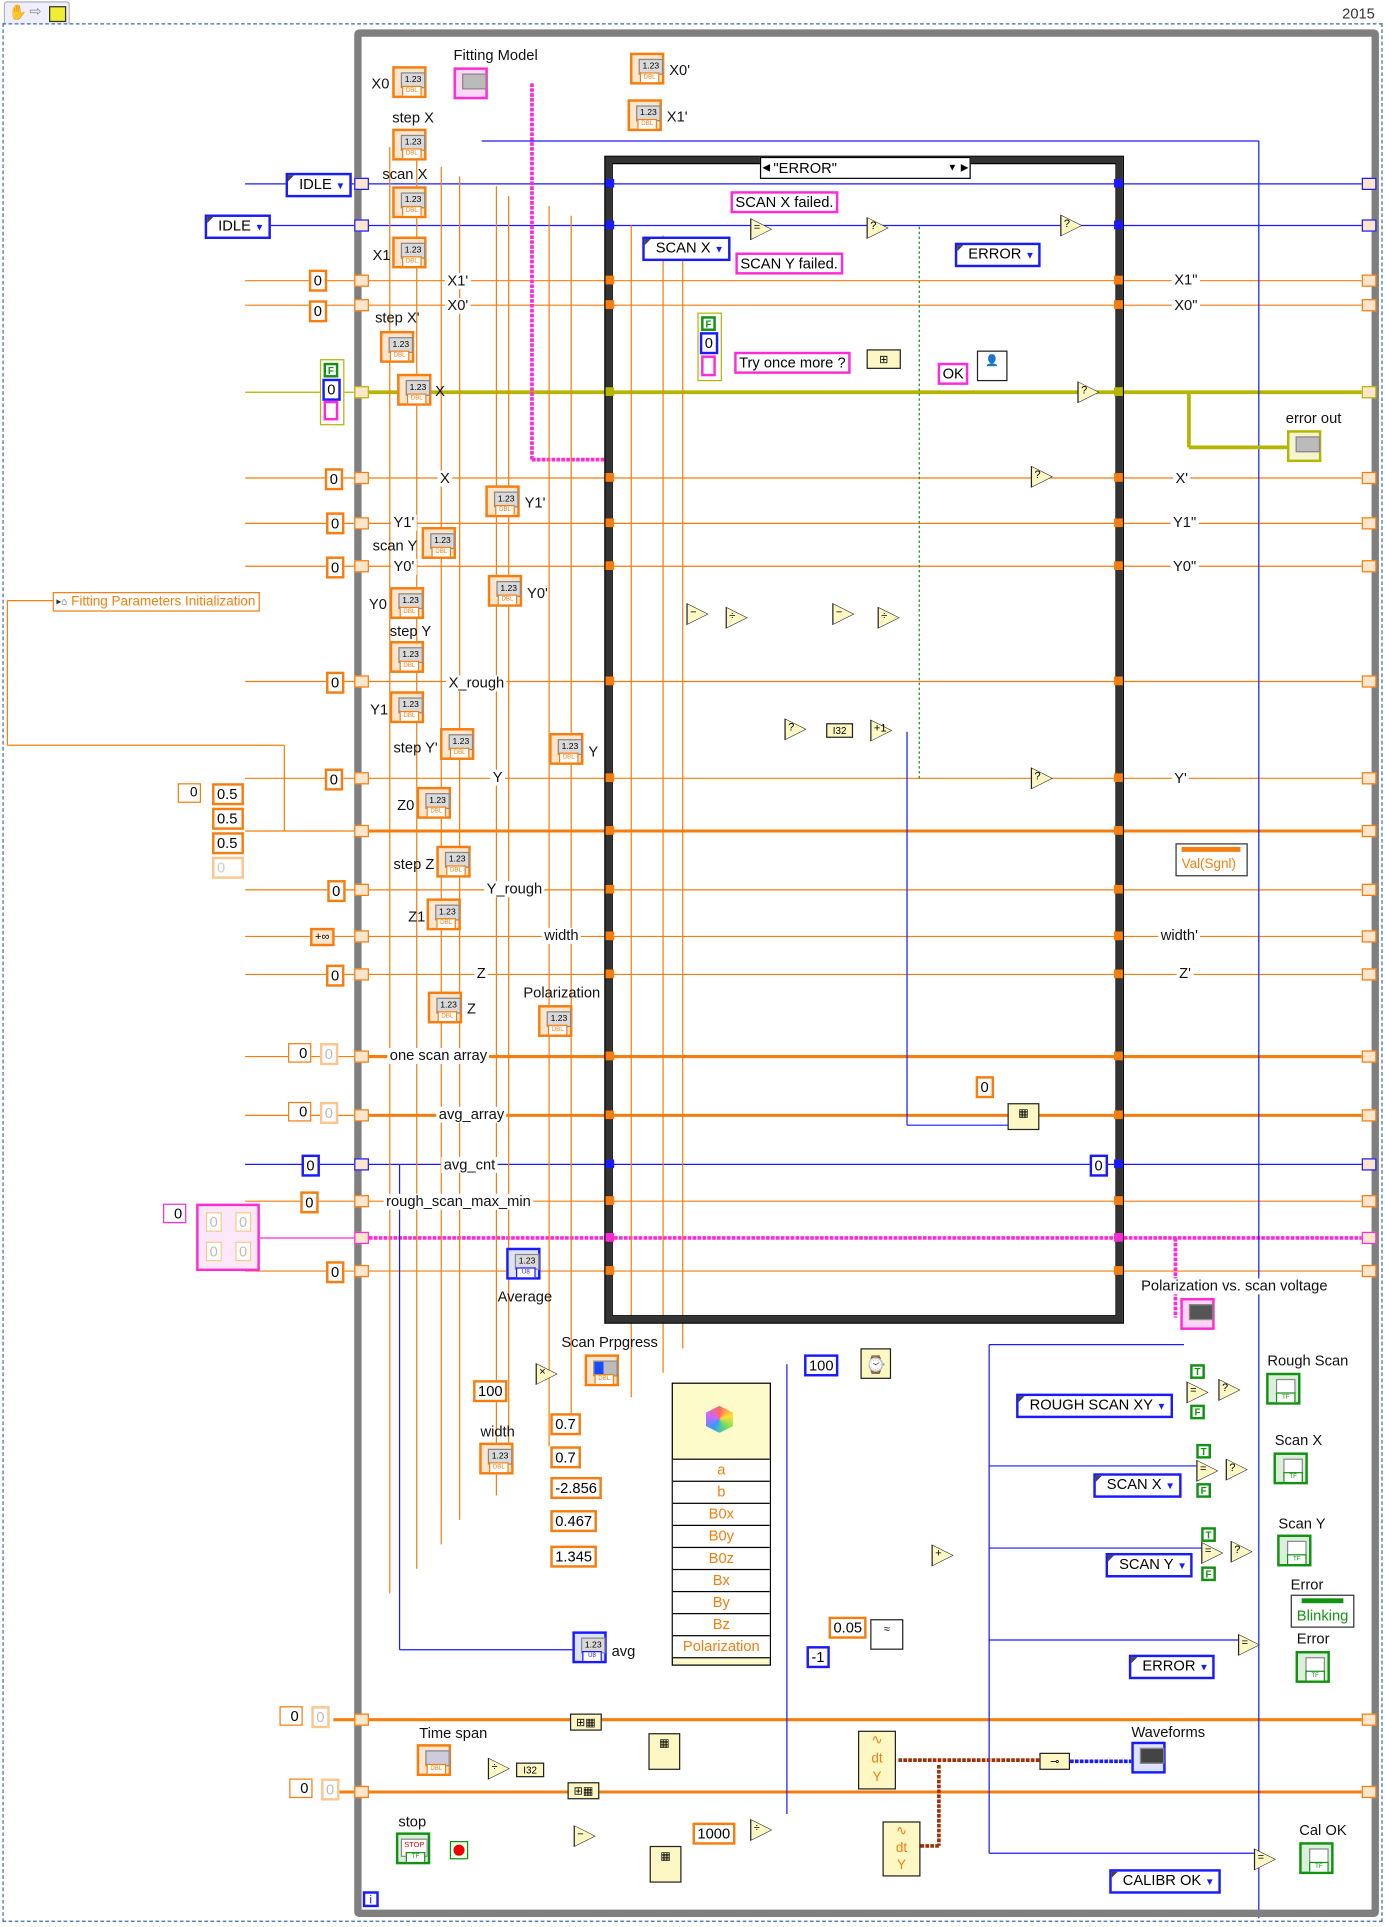  Describe the element at coordinates (565, 1424) in the screenshot. I see `a-const: 0.7` at that location.